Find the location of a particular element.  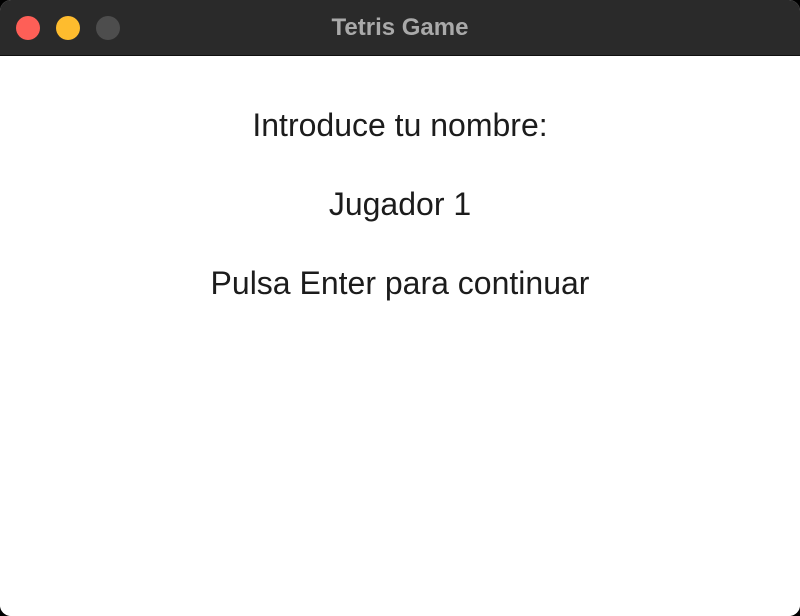

name-prompt: Introduce tu nombre: is located at coordinates (400, 125).